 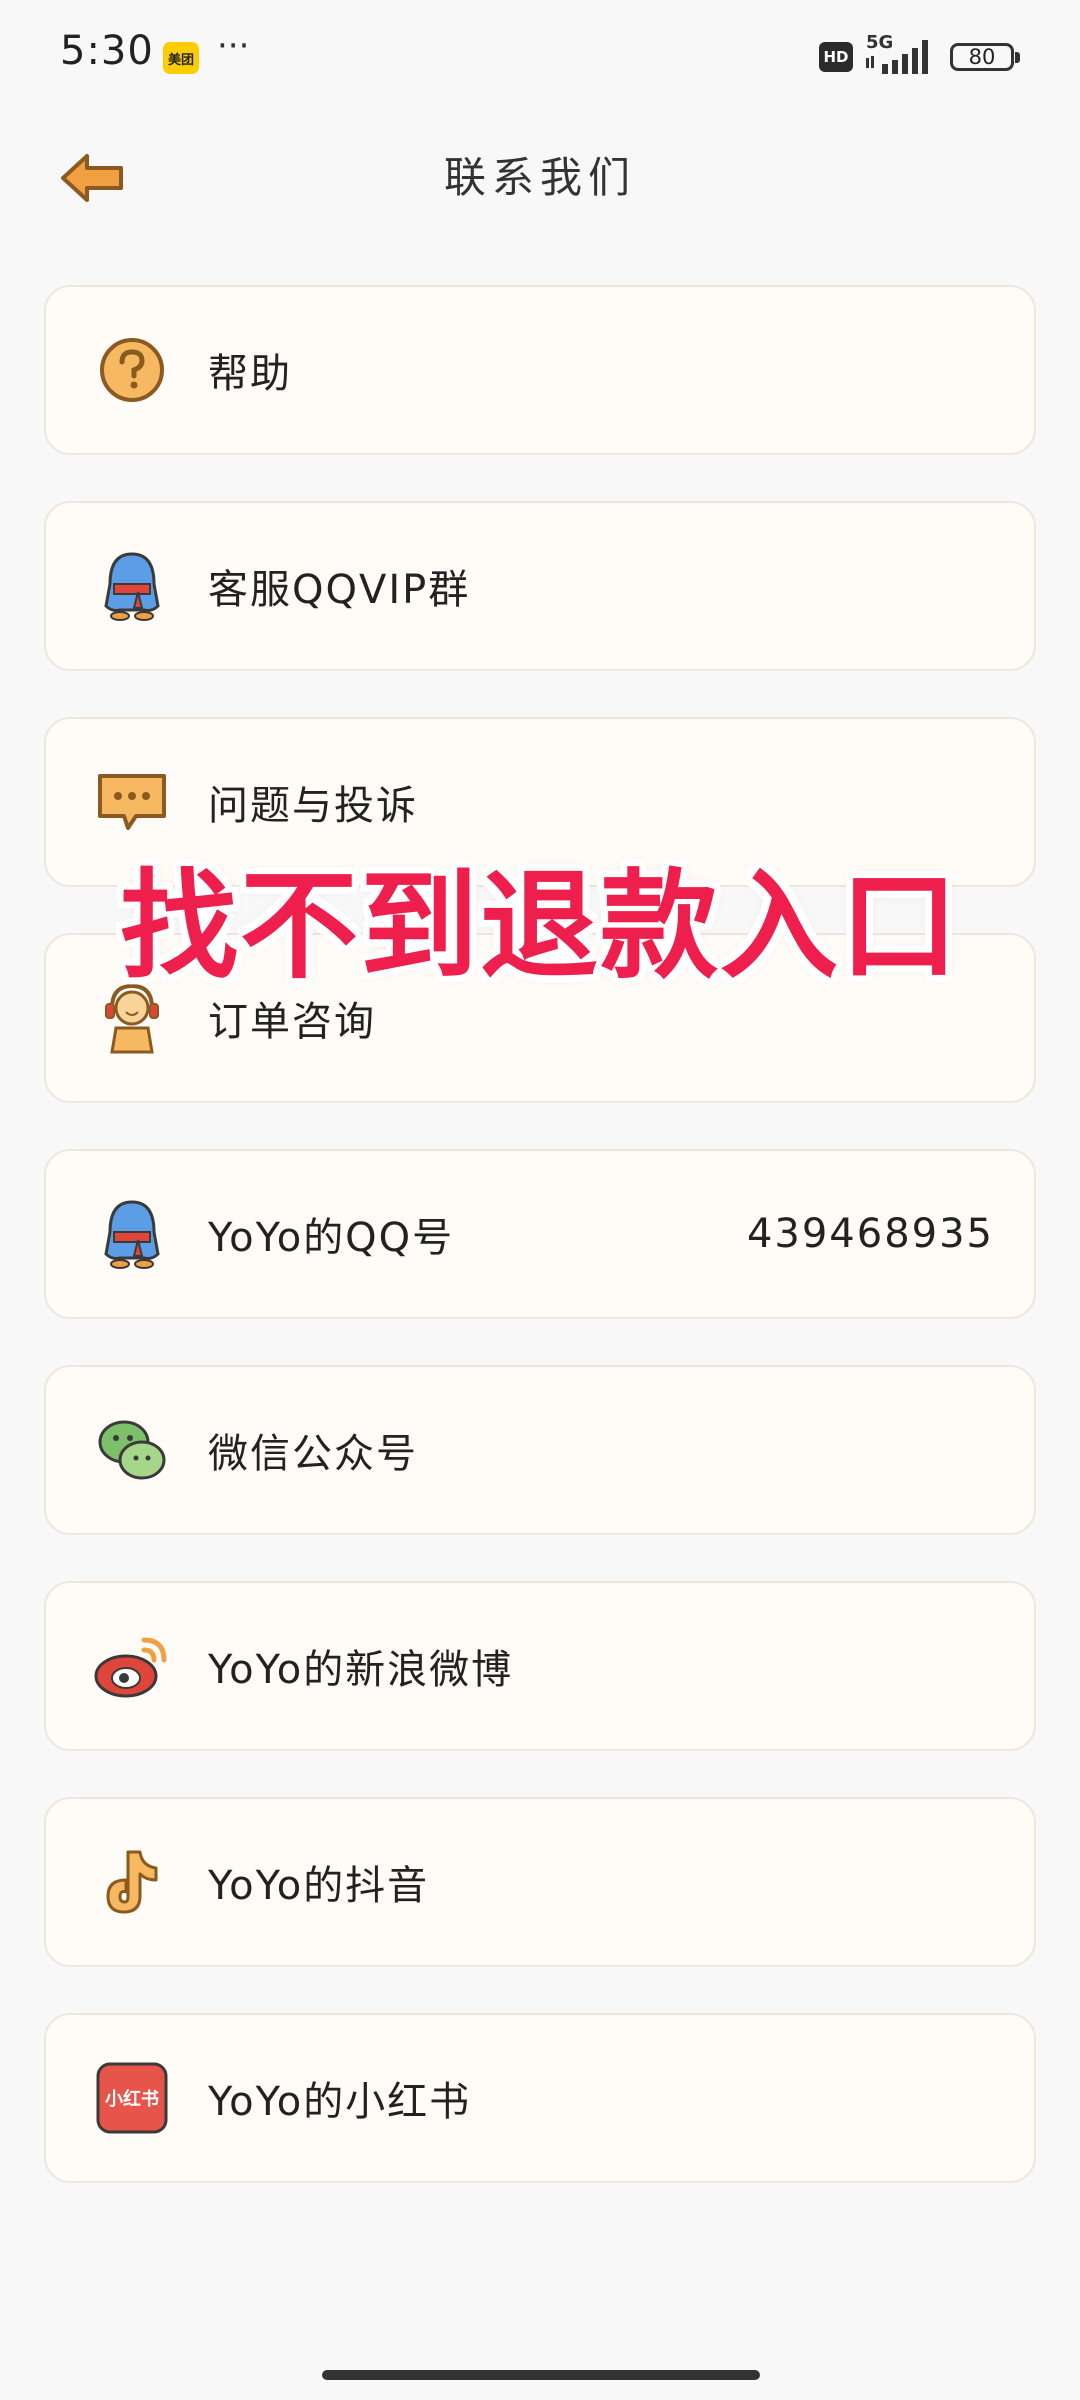 I want to click on header: 联系我们, so click(x=540, y=175).